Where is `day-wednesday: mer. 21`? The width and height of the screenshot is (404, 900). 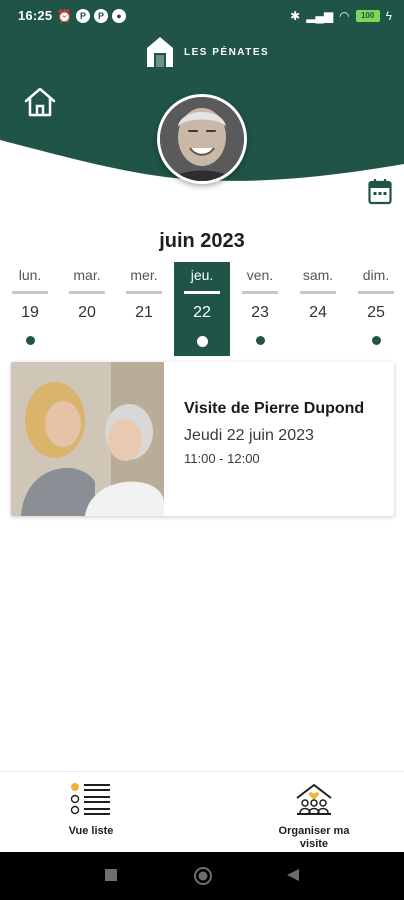 day-wednesday: mer. 21 is located at coordinates (144, 309).